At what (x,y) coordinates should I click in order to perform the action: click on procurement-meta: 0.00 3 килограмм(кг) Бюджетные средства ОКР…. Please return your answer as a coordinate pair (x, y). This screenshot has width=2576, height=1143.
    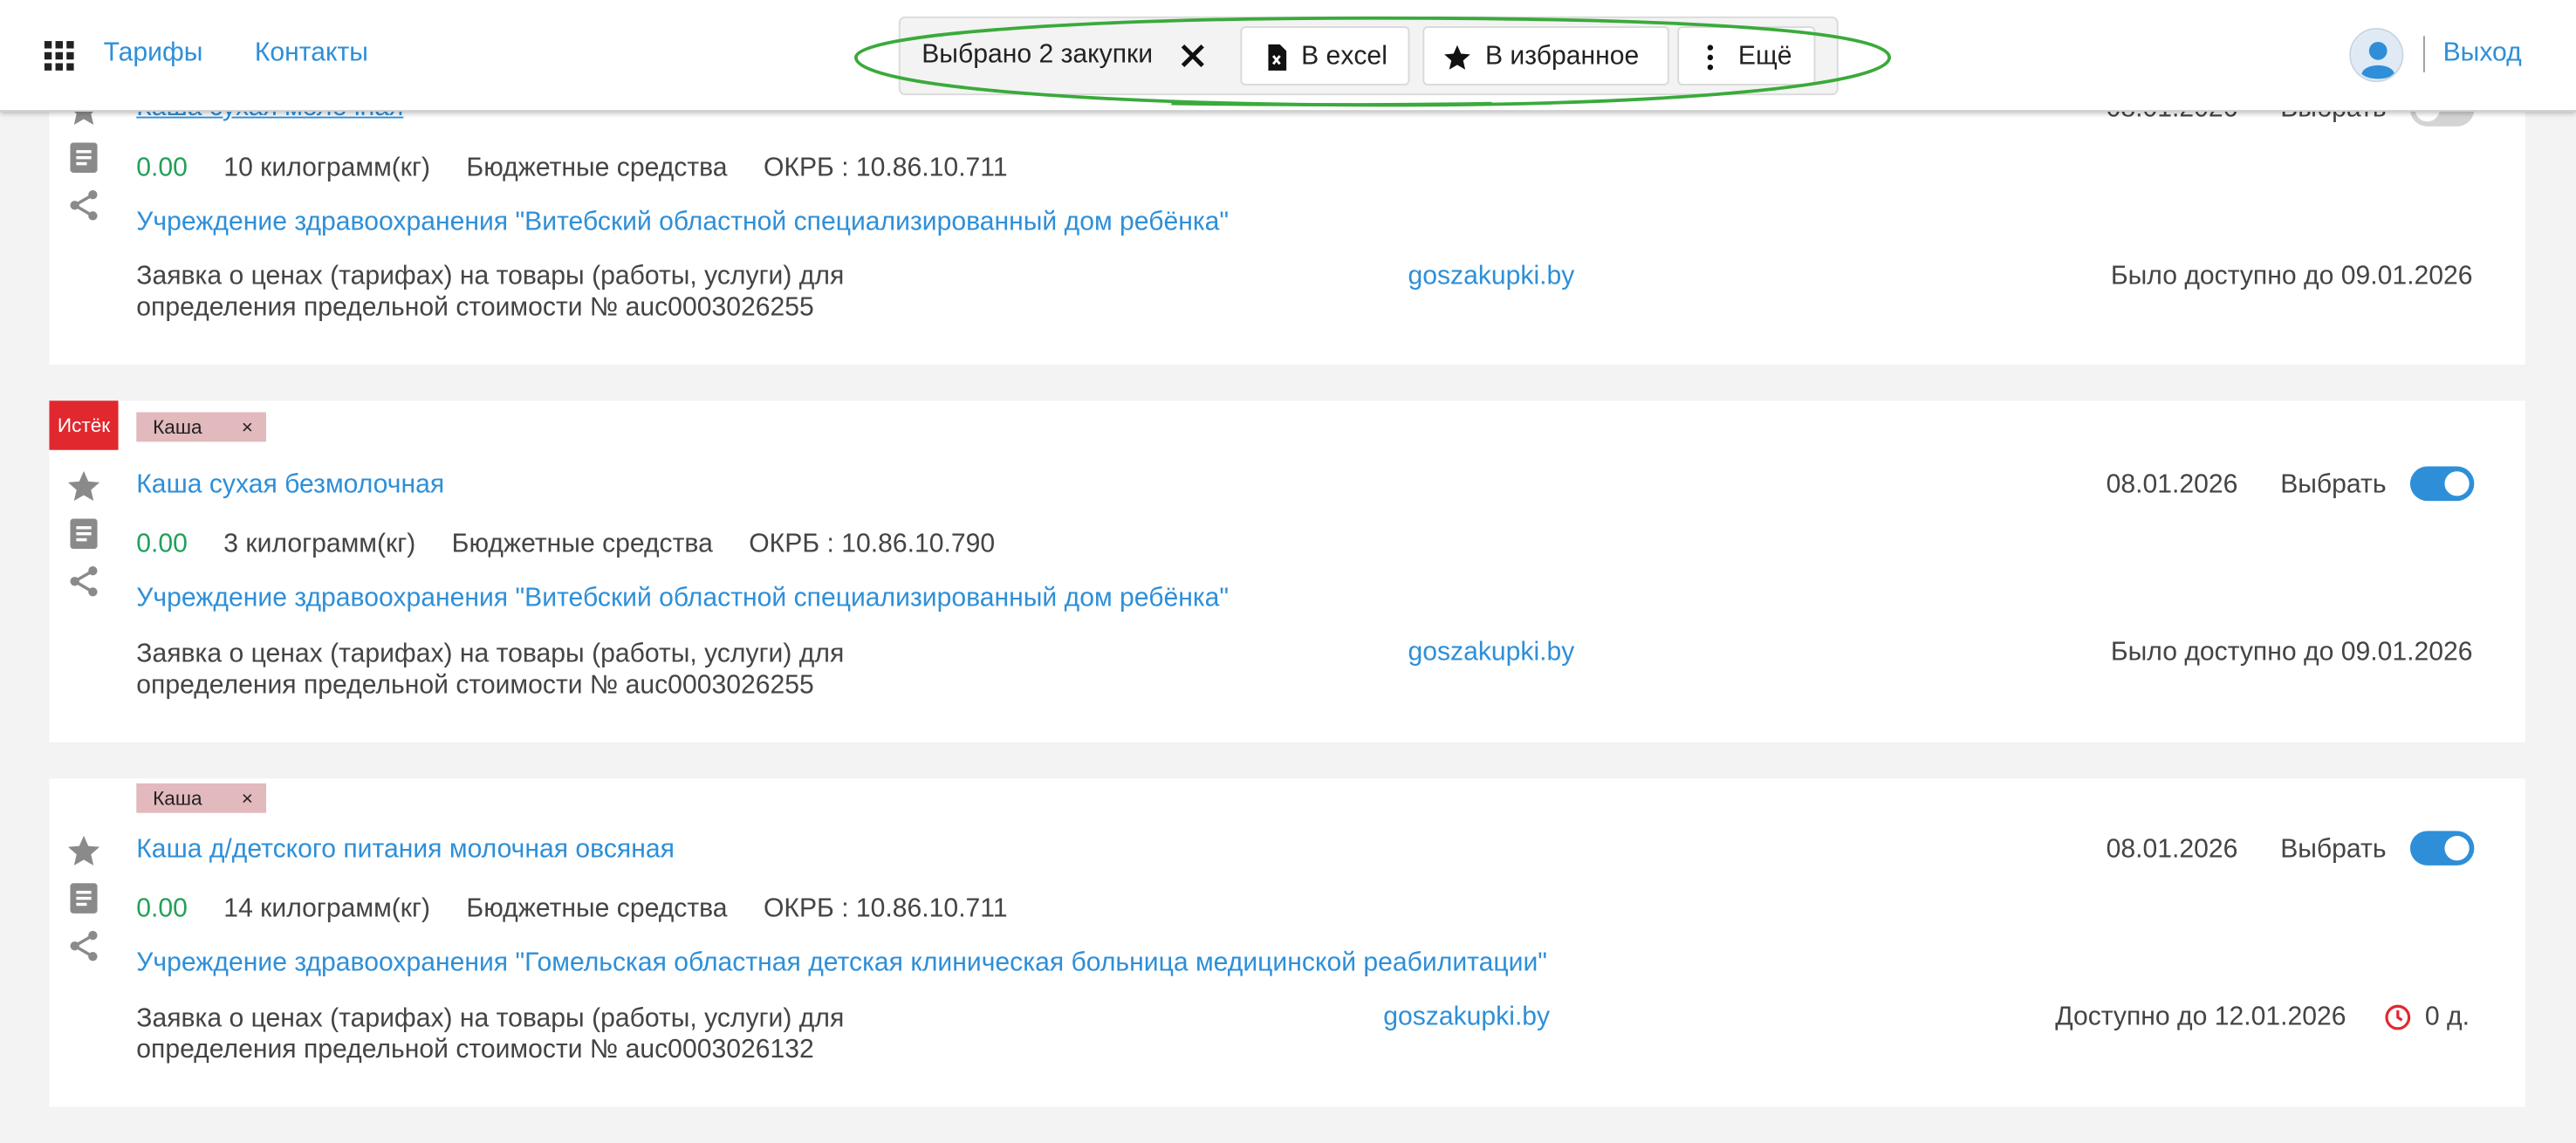
    Looking at the image, I should click on (583, 545).